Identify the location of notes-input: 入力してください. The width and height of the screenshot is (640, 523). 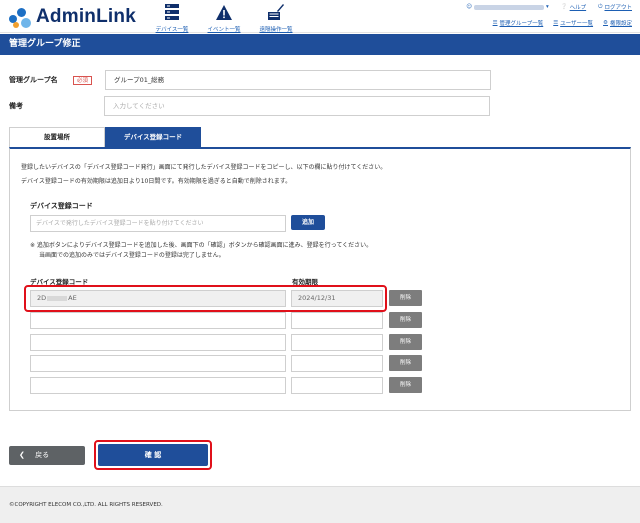
(297, 106).